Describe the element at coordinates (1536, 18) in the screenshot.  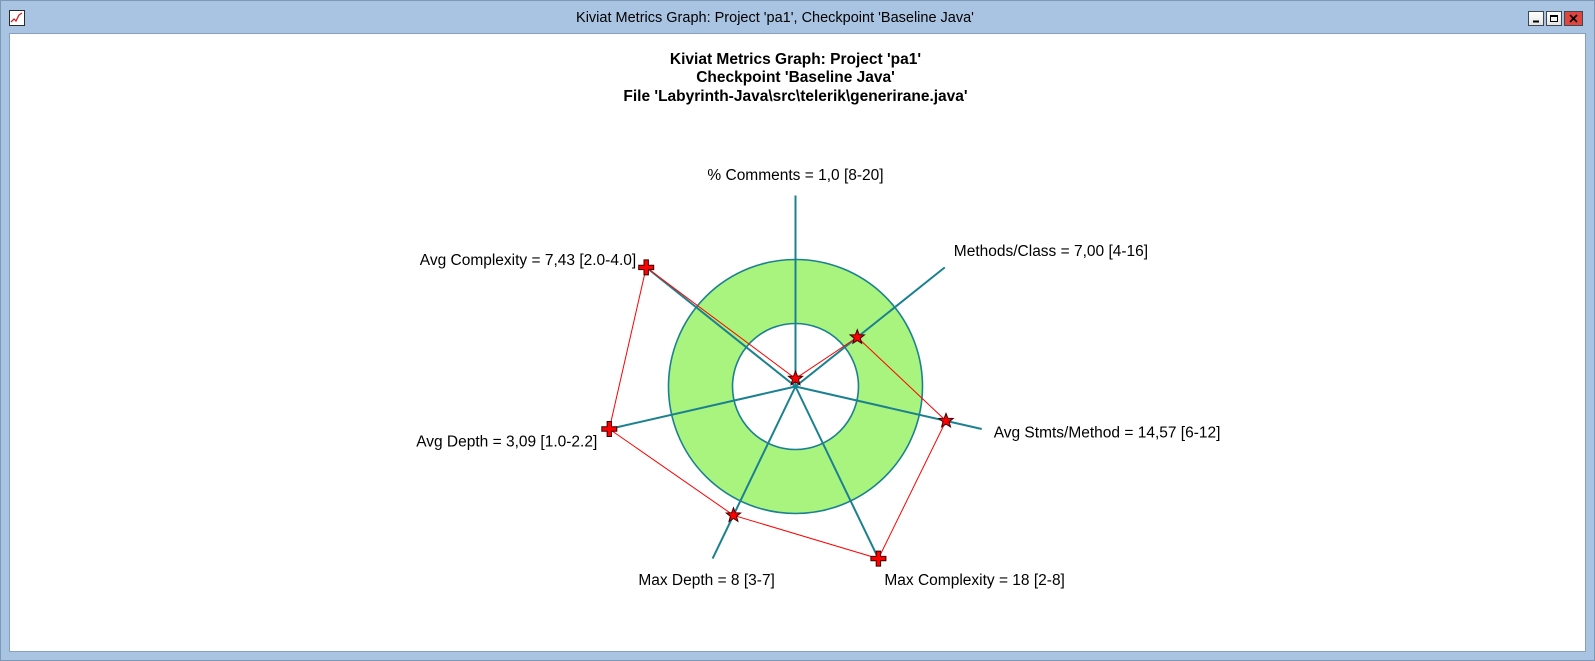
I see `minimize-button` at that location.